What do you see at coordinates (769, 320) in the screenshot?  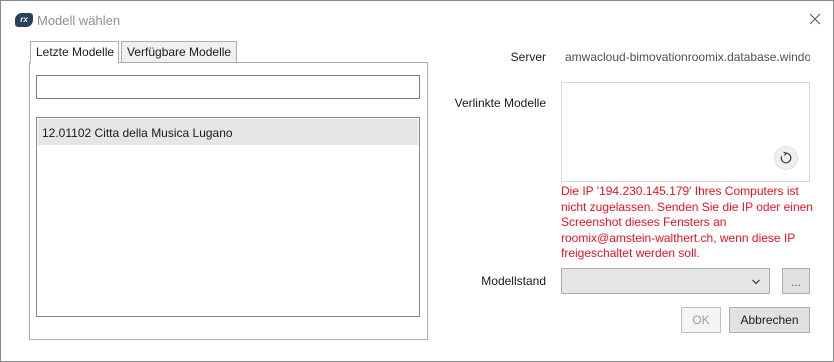 I see `cancel-button: Abbrechen` at bounding box center [769, 320].